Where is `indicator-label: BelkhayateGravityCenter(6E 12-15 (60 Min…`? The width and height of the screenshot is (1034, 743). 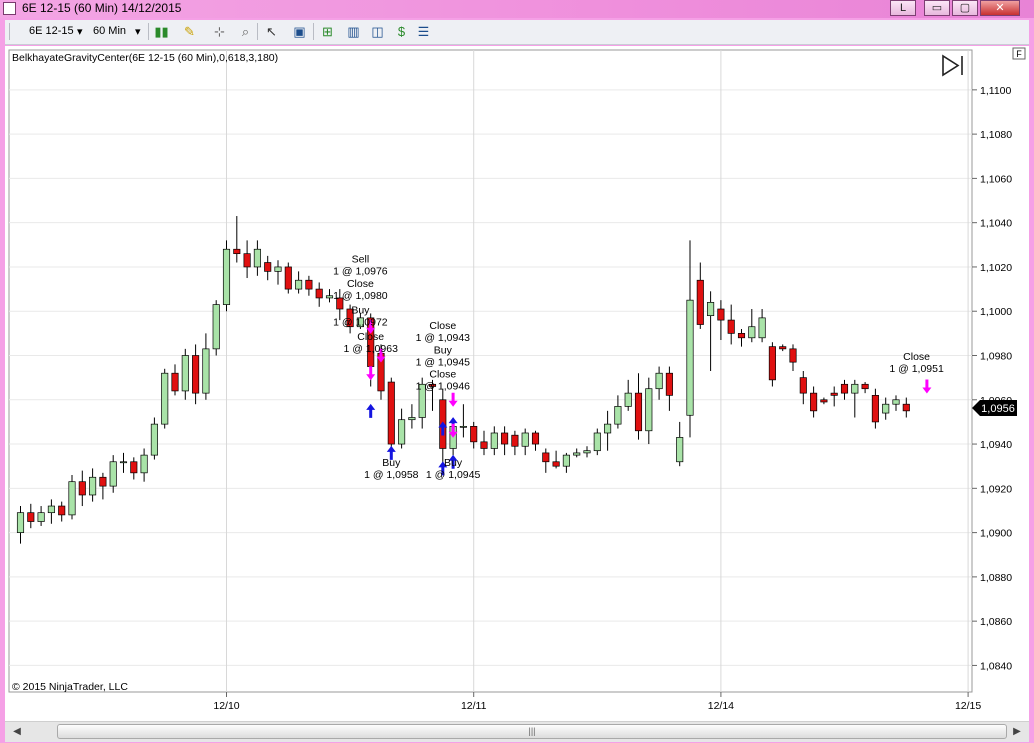
indicator-label: BelkhayateGravityCenter(6E 12-15 (60 Min… is located at coordinates (145, 58).